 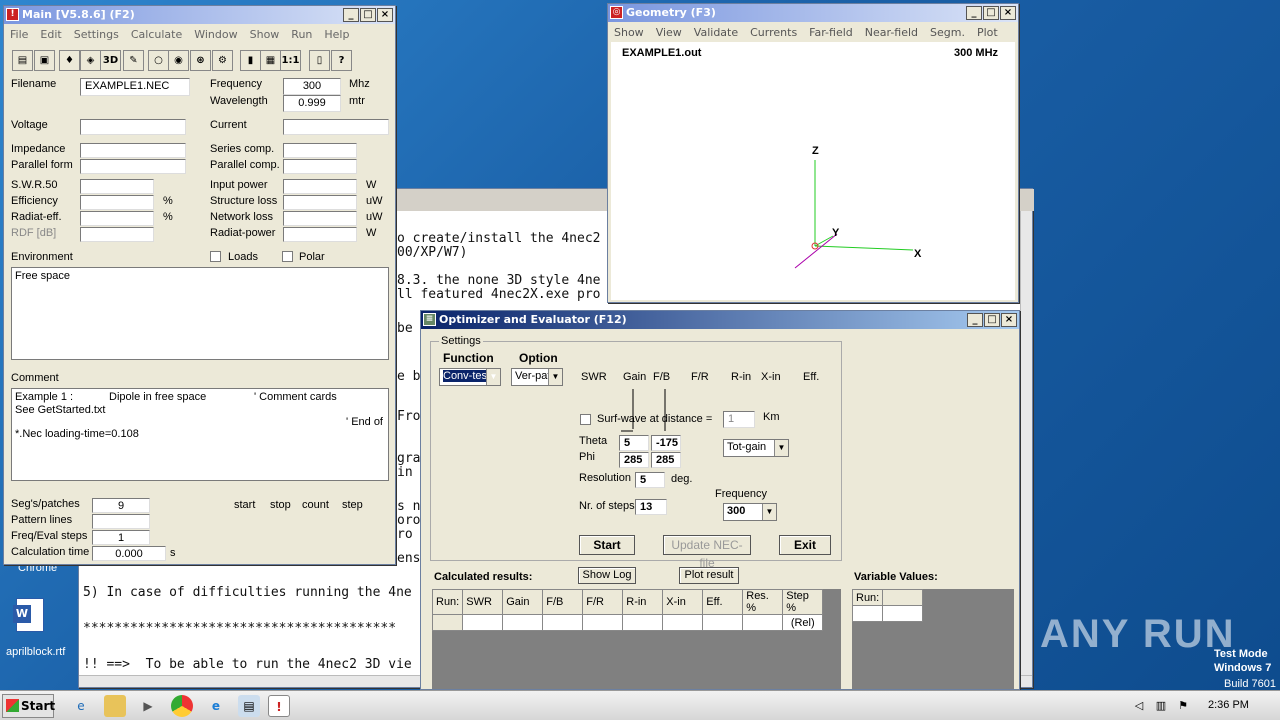 What do you see at coordinates (121, 505) in the screenshot?
I see `segs-field: 9` at bounding box center [121, 505].